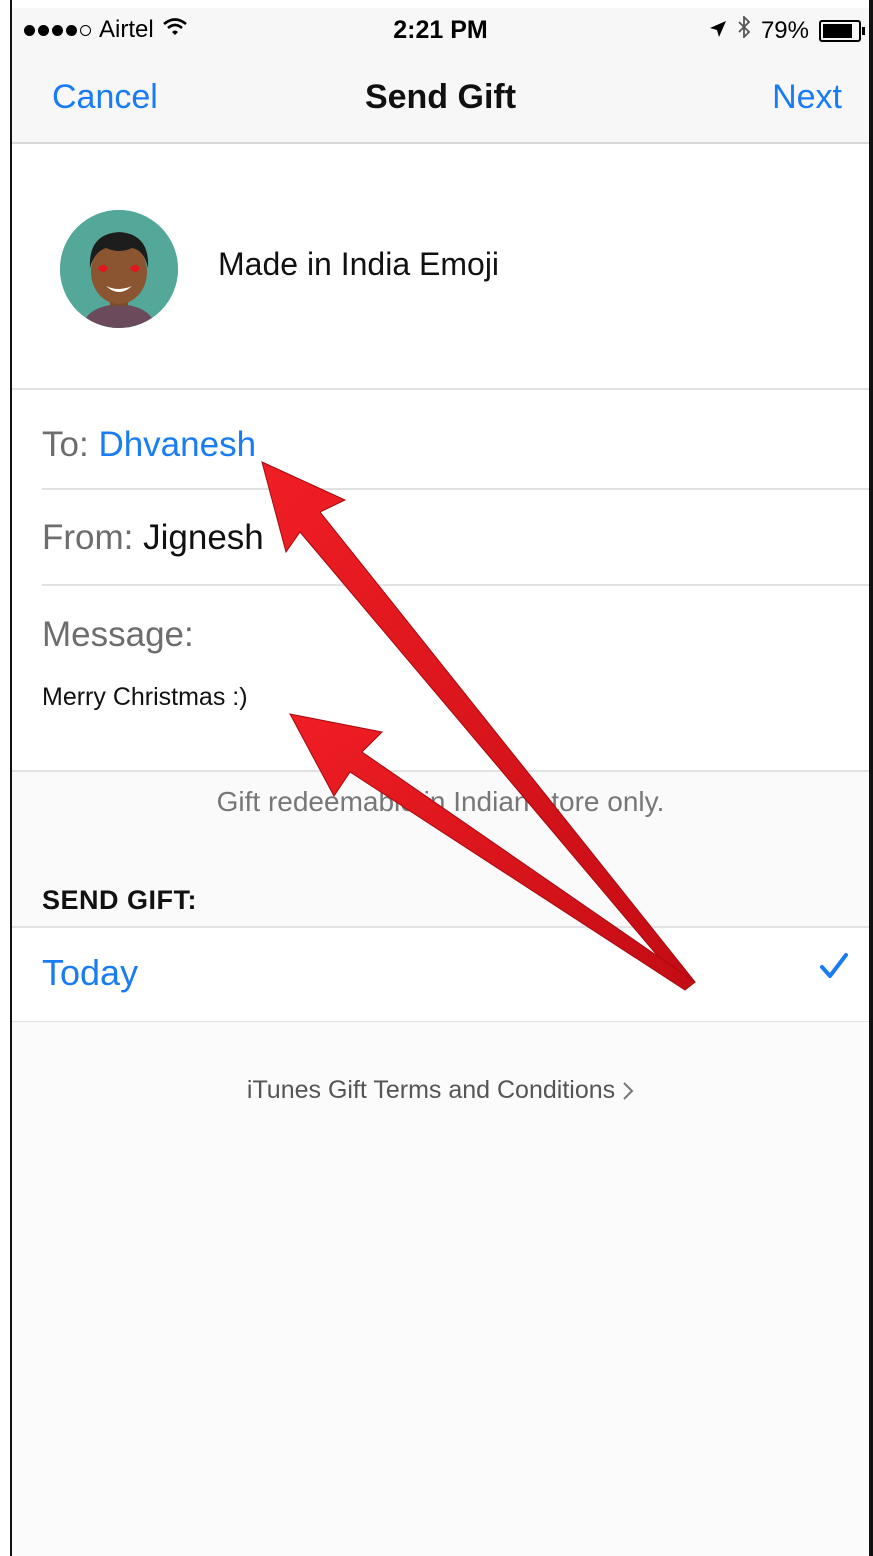 The image size is (873, 1556). I want to click on to-field: To: Dhvanesh, so click(149, 445).